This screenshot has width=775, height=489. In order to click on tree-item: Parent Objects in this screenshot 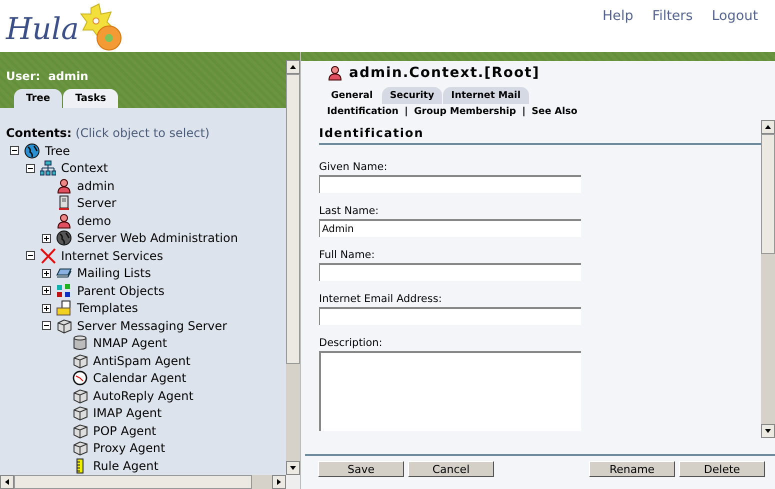, I will do `click(121, 291)`.